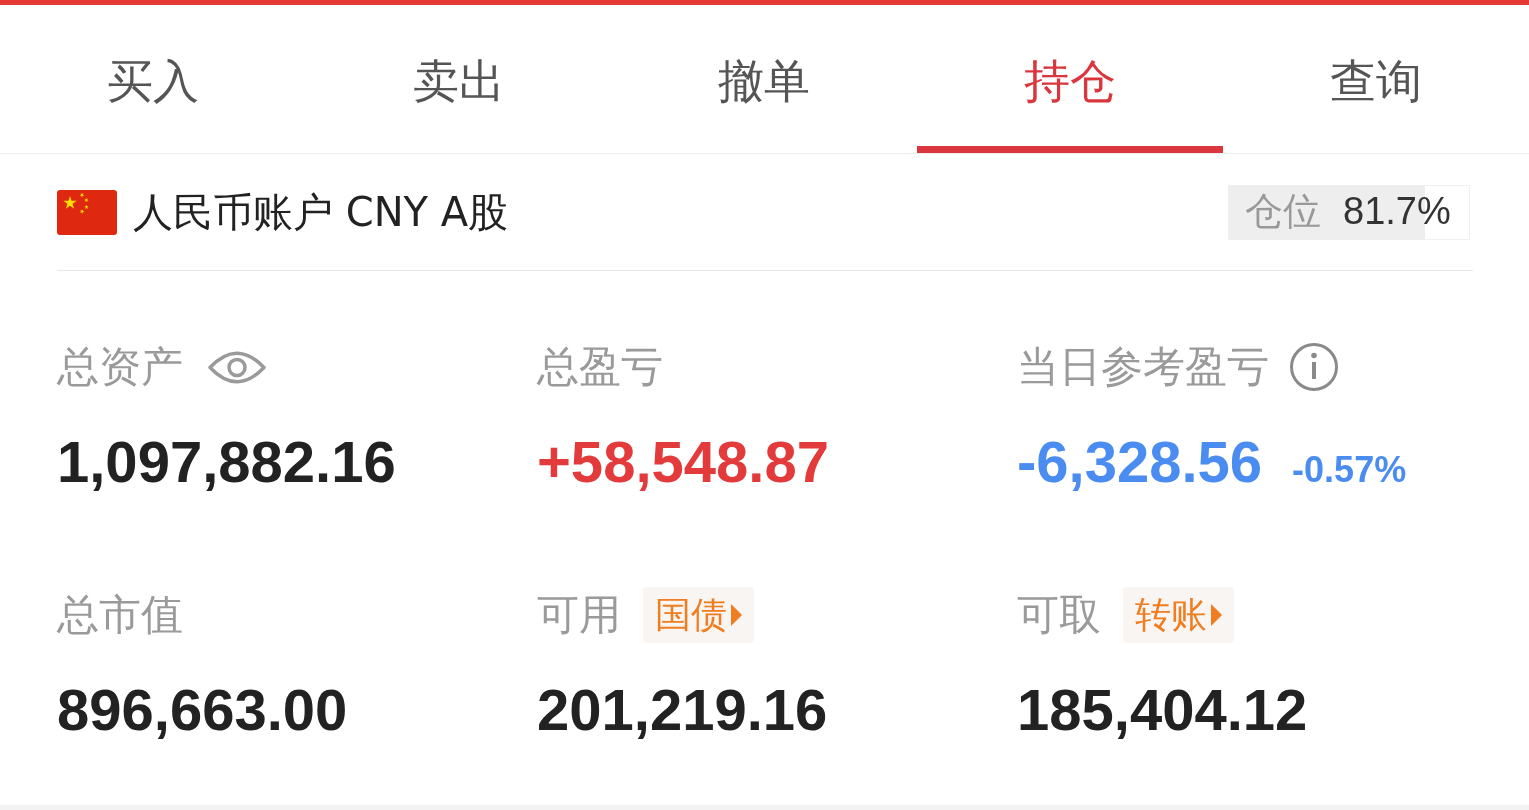  Describe the element at coordinates (458, 79) in the screenshot. I see `tab: 卖出` at that location.